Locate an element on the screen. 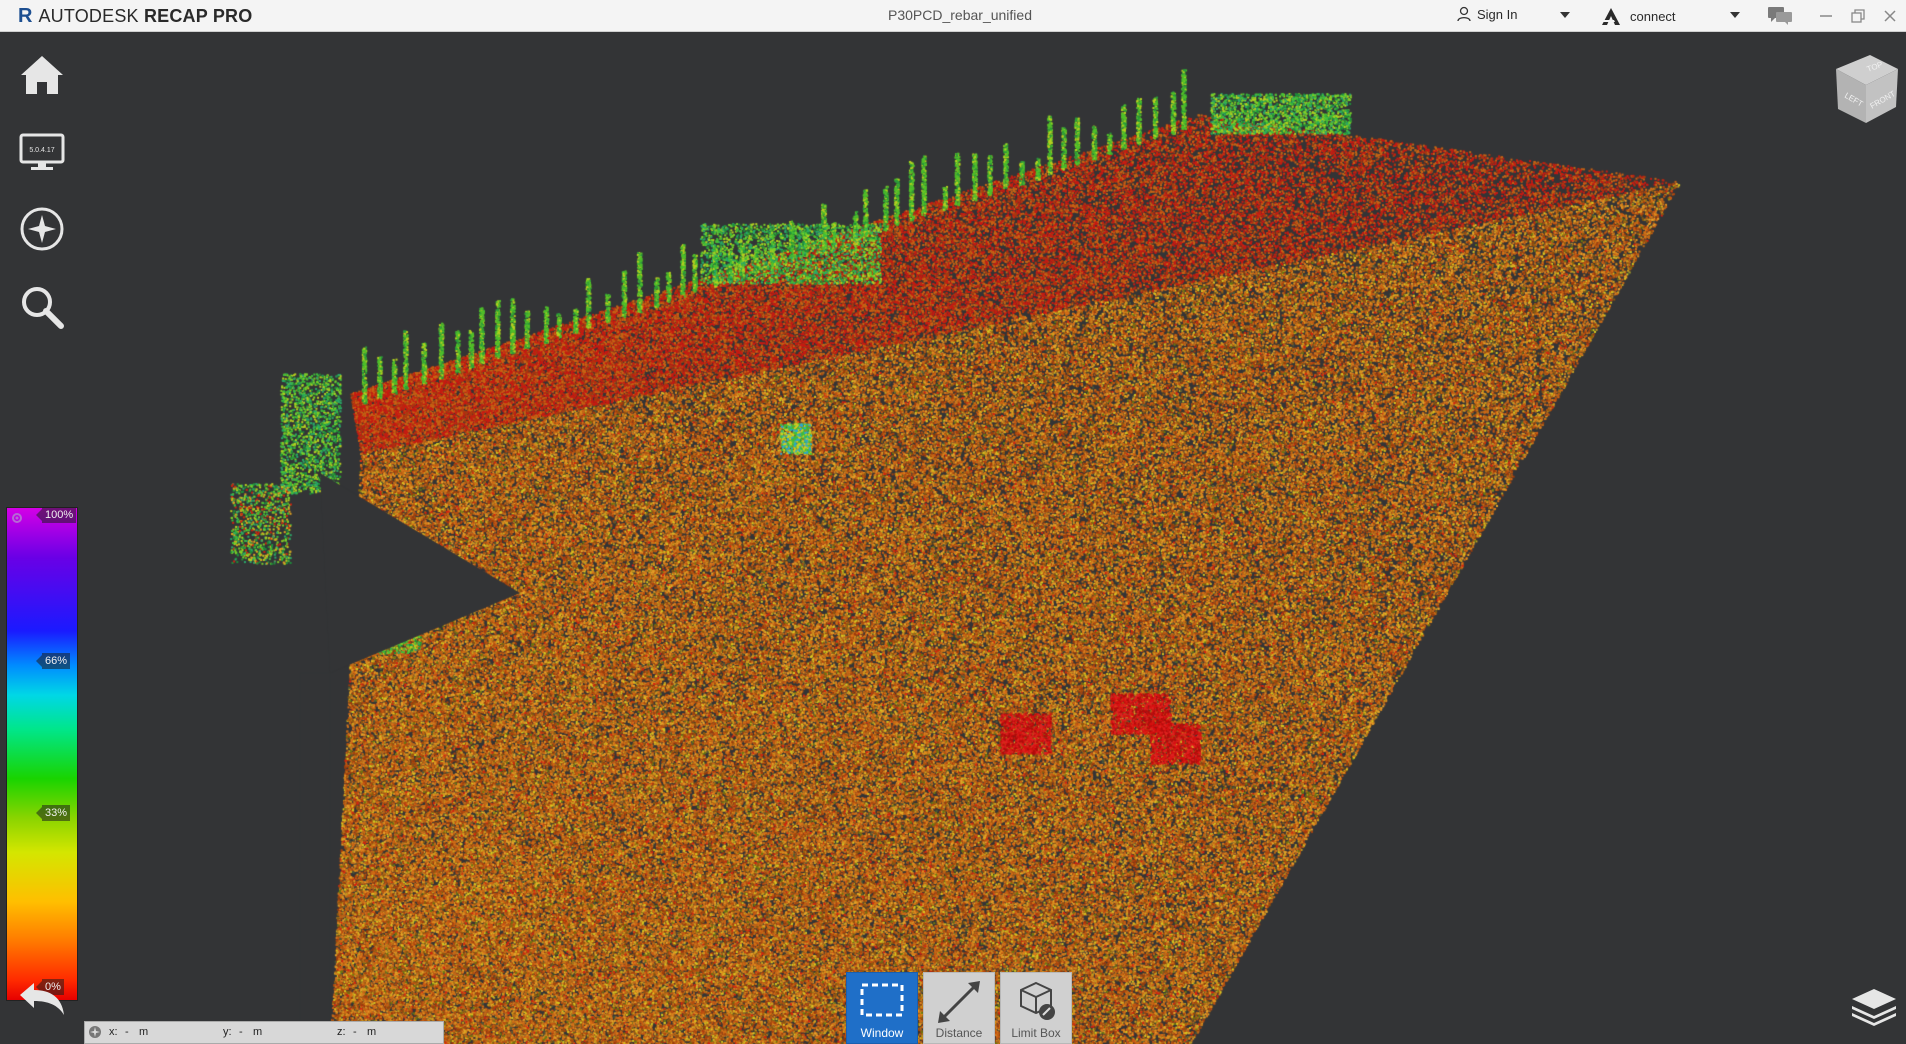 The image size is (1906, 1044). layers-button is located at coordinates (1874, 1009).